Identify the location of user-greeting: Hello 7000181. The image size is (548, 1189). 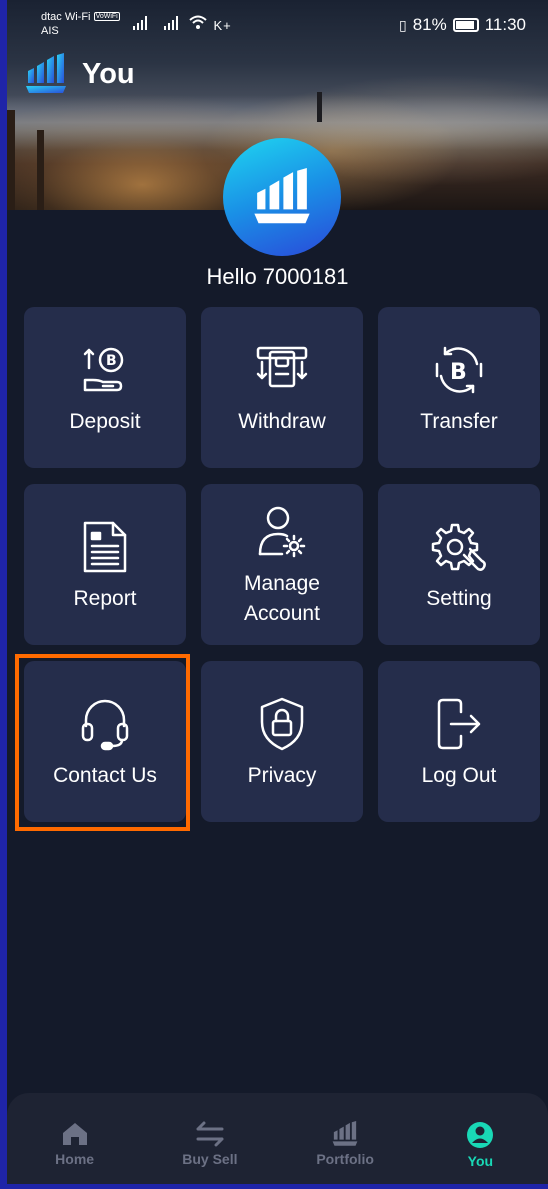
(277, 276).